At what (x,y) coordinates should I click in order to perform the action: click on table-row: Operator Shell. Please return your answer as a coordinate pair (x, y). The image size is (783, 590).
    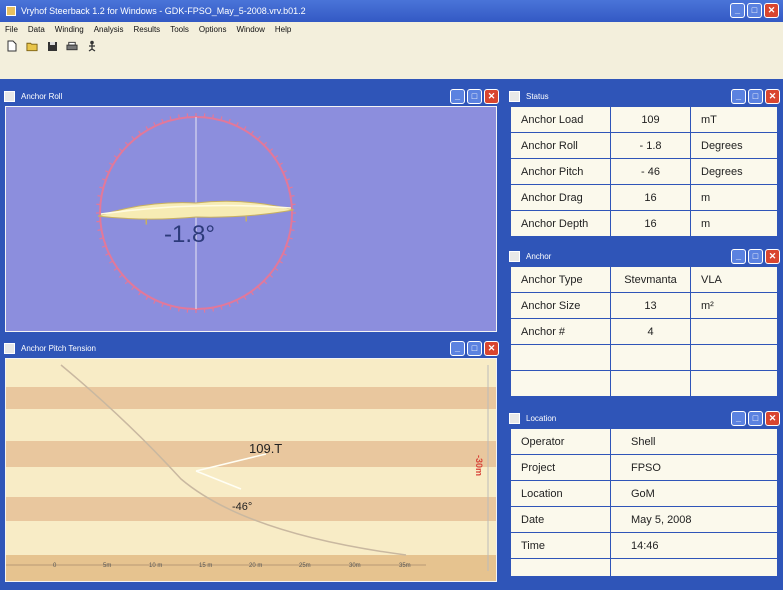
    Looking at the image, I should click on (644, 441).